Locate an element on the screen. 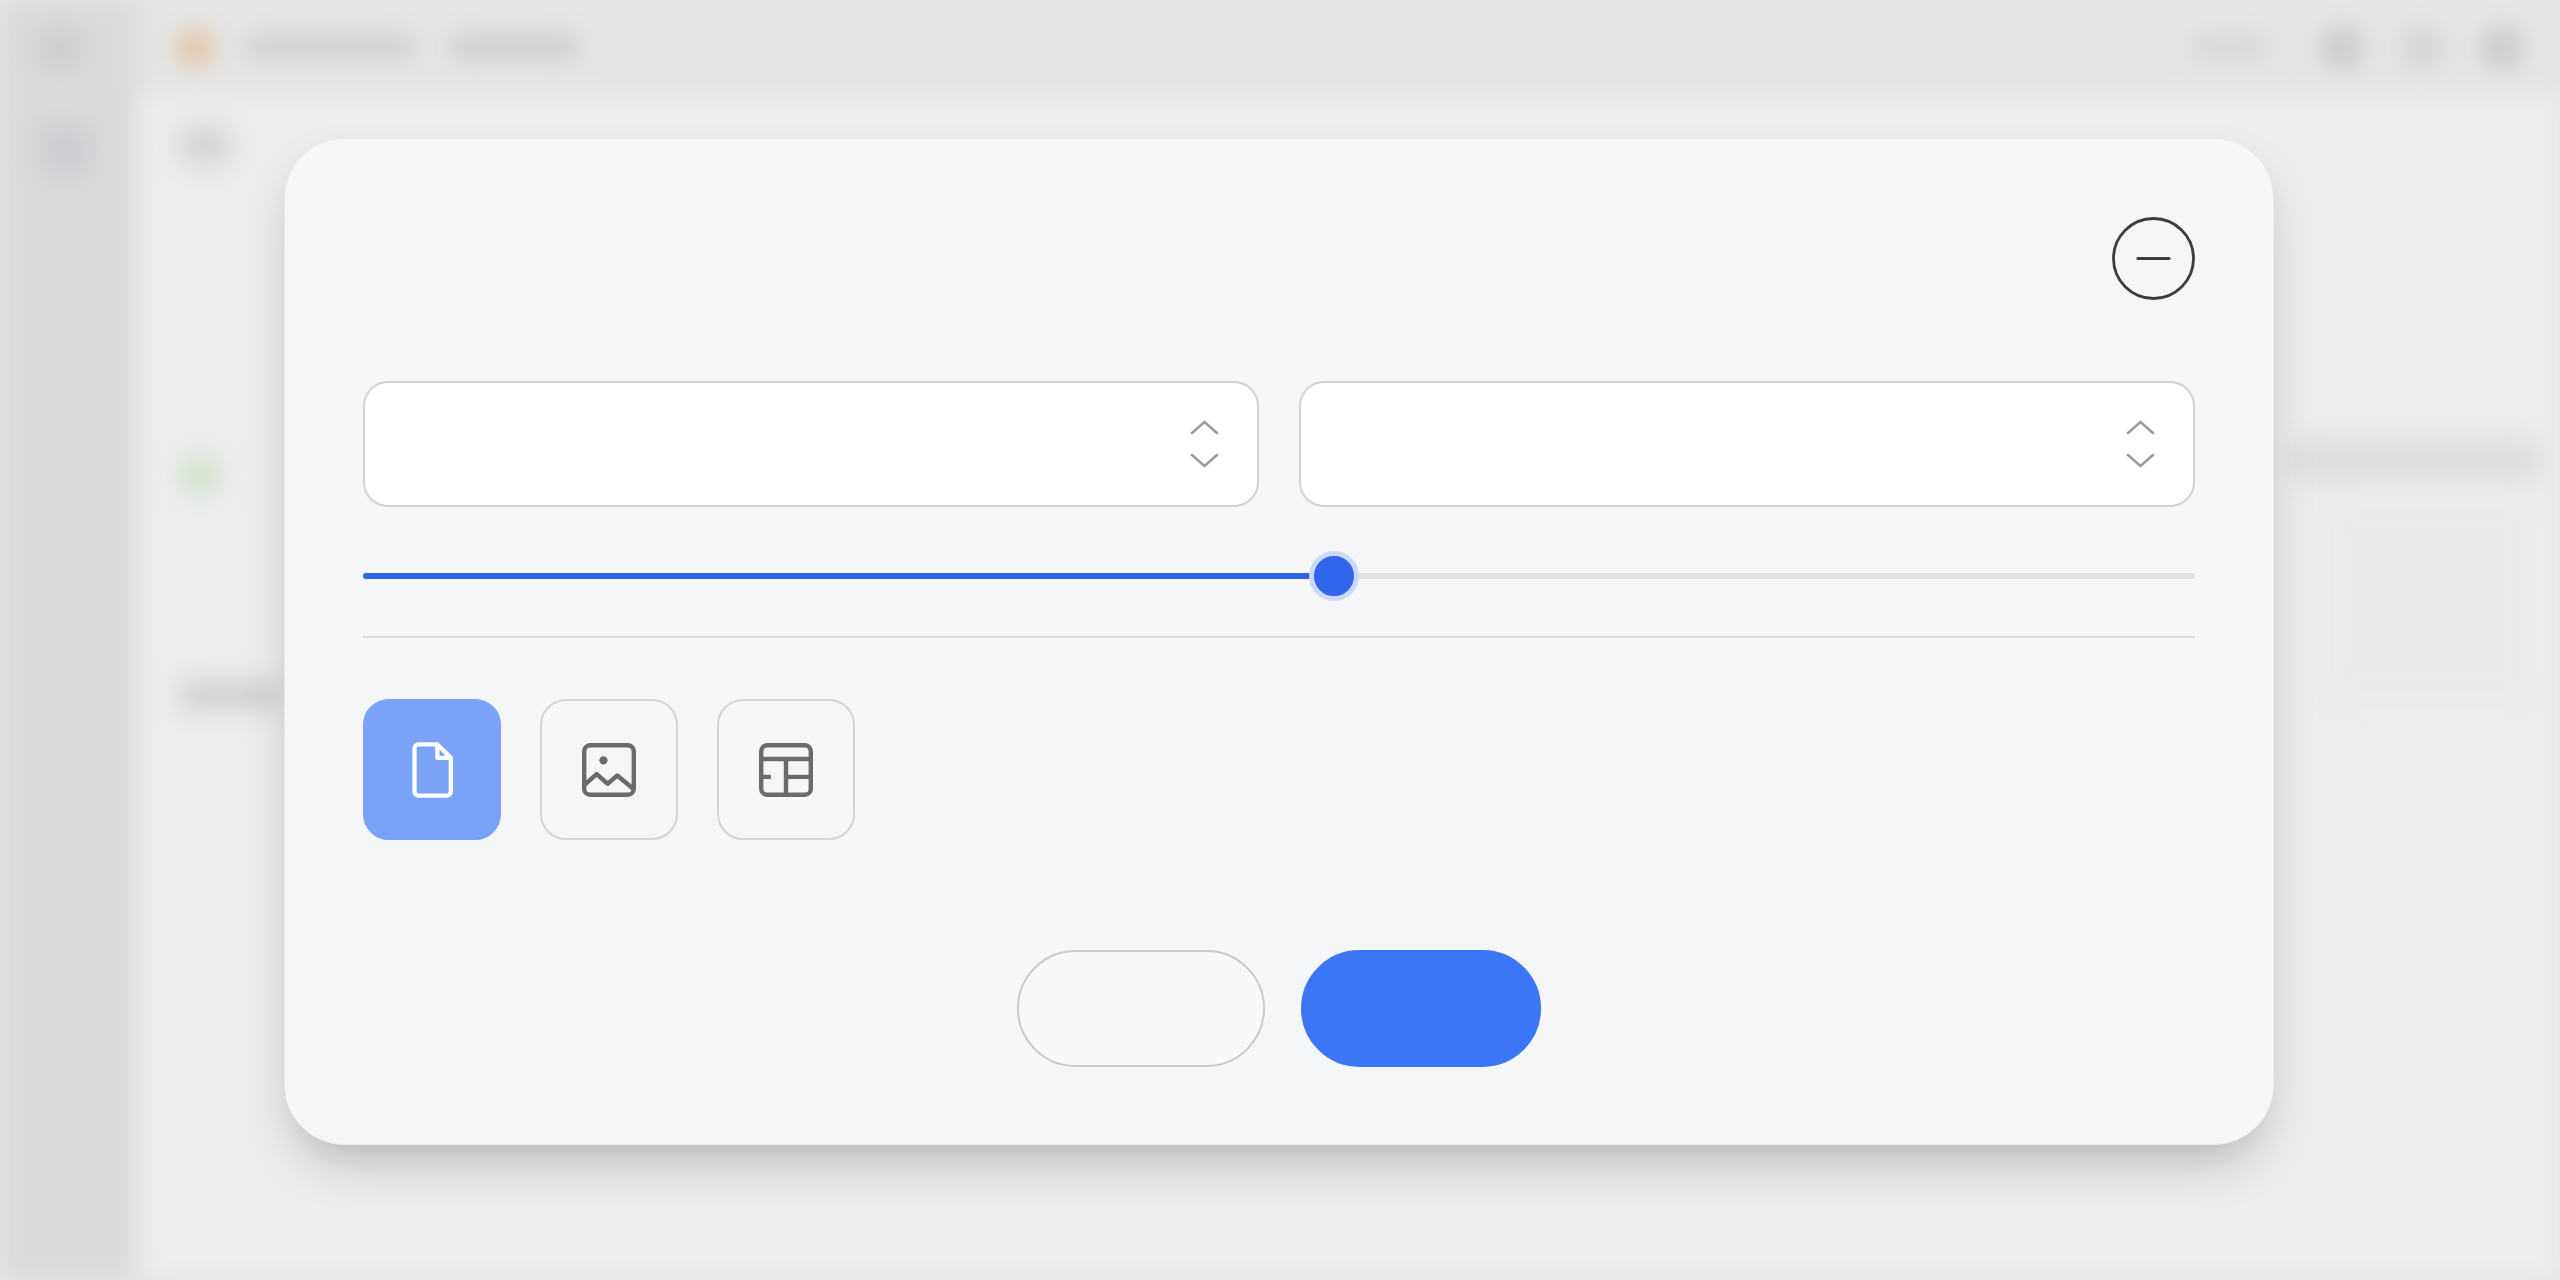  image-icon is located at coordinates (609, 769).